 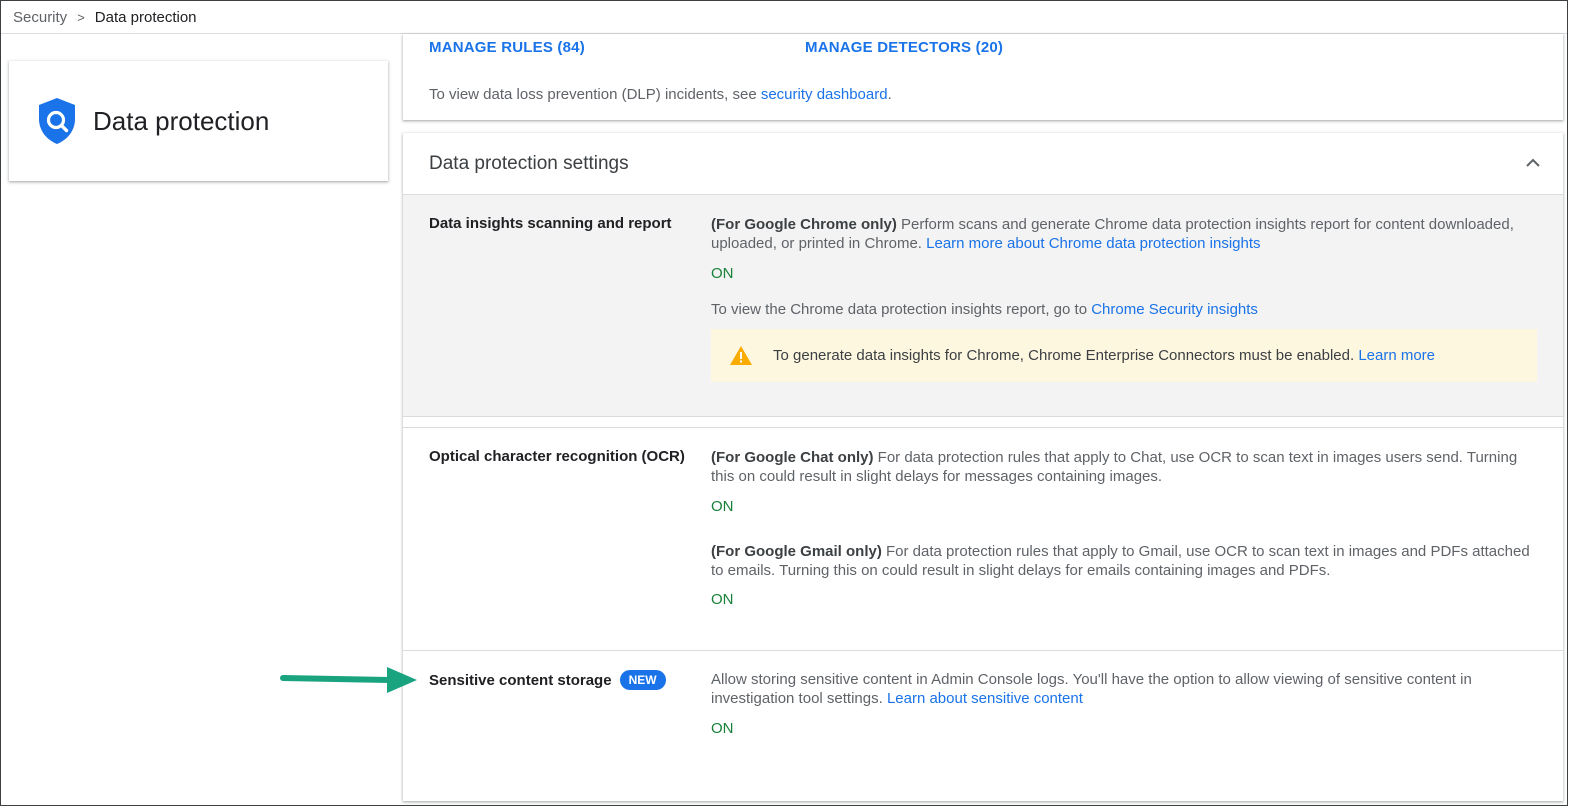 I want to click on breadcrumb-current: Data protection, so click(x=145, y=17).